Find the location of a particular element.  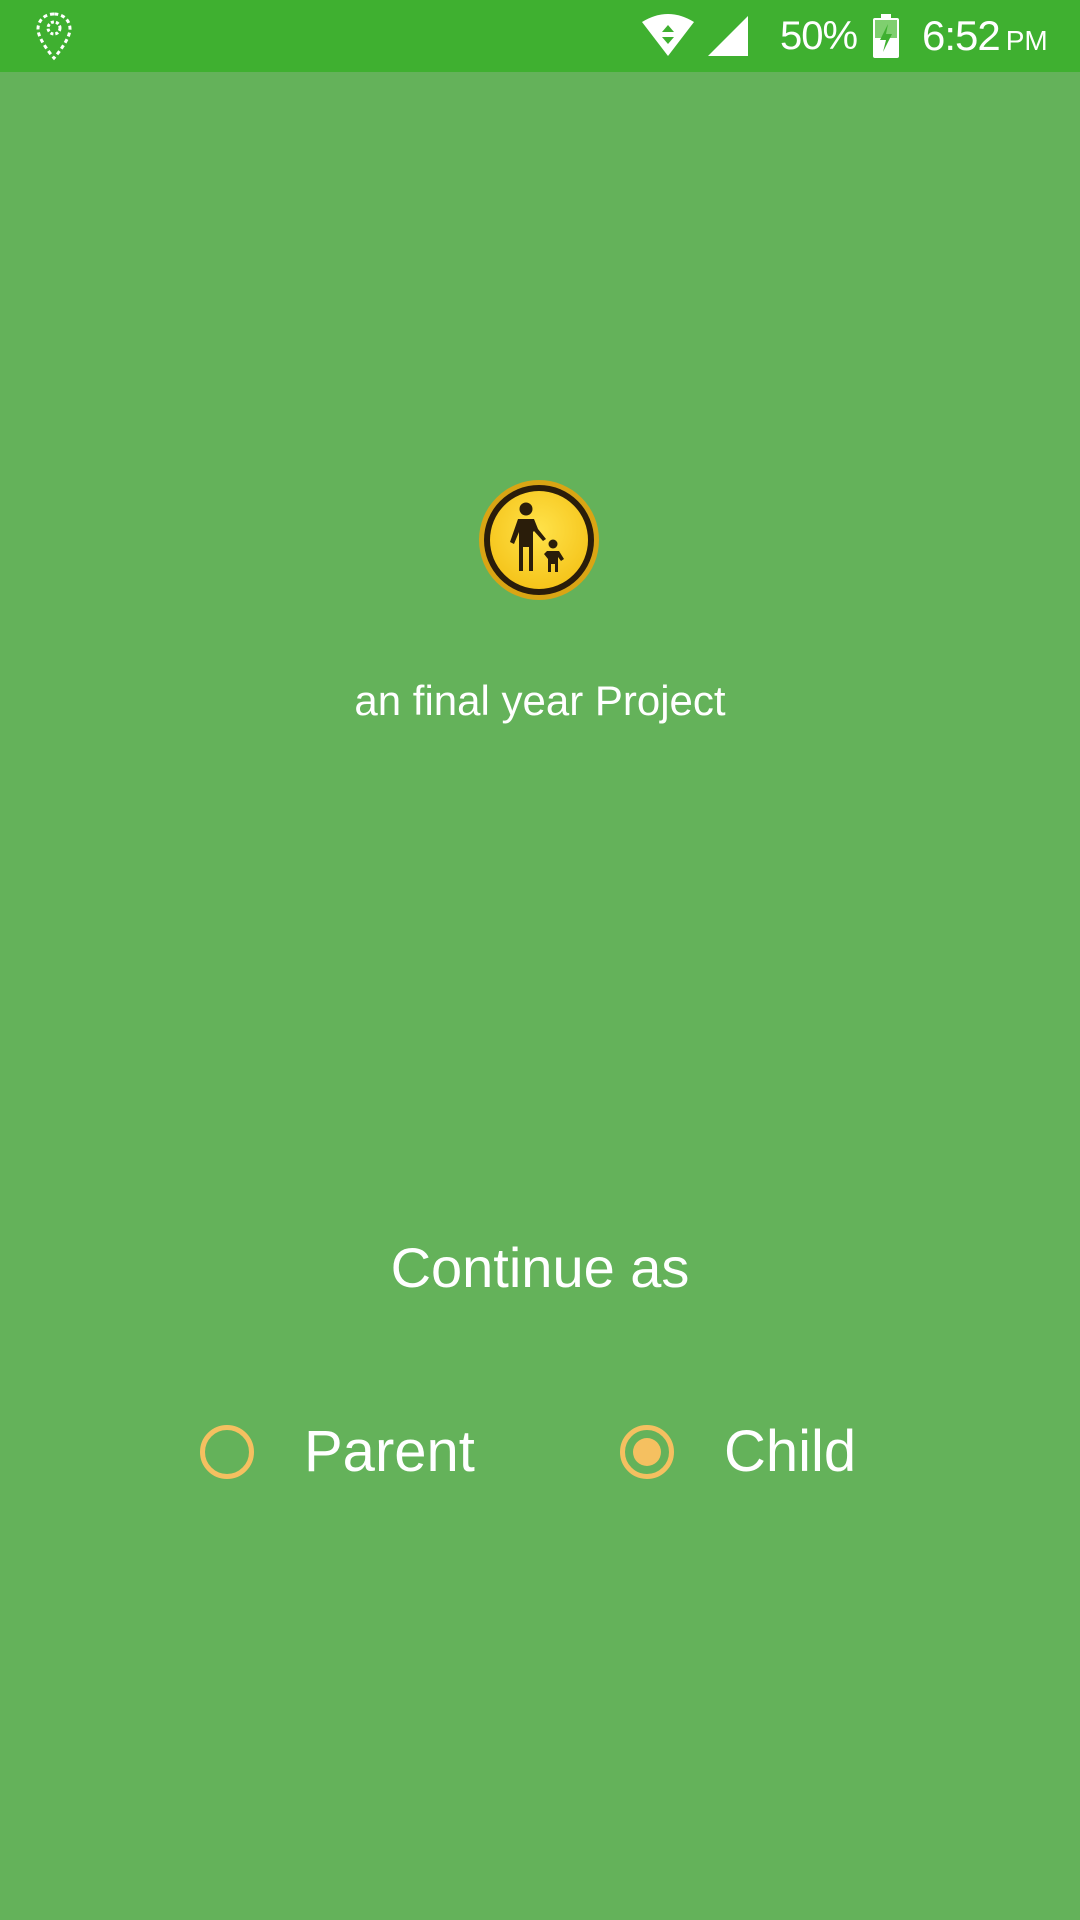

continue-as-heading: Continue as is located at coordinates (540, 1267).